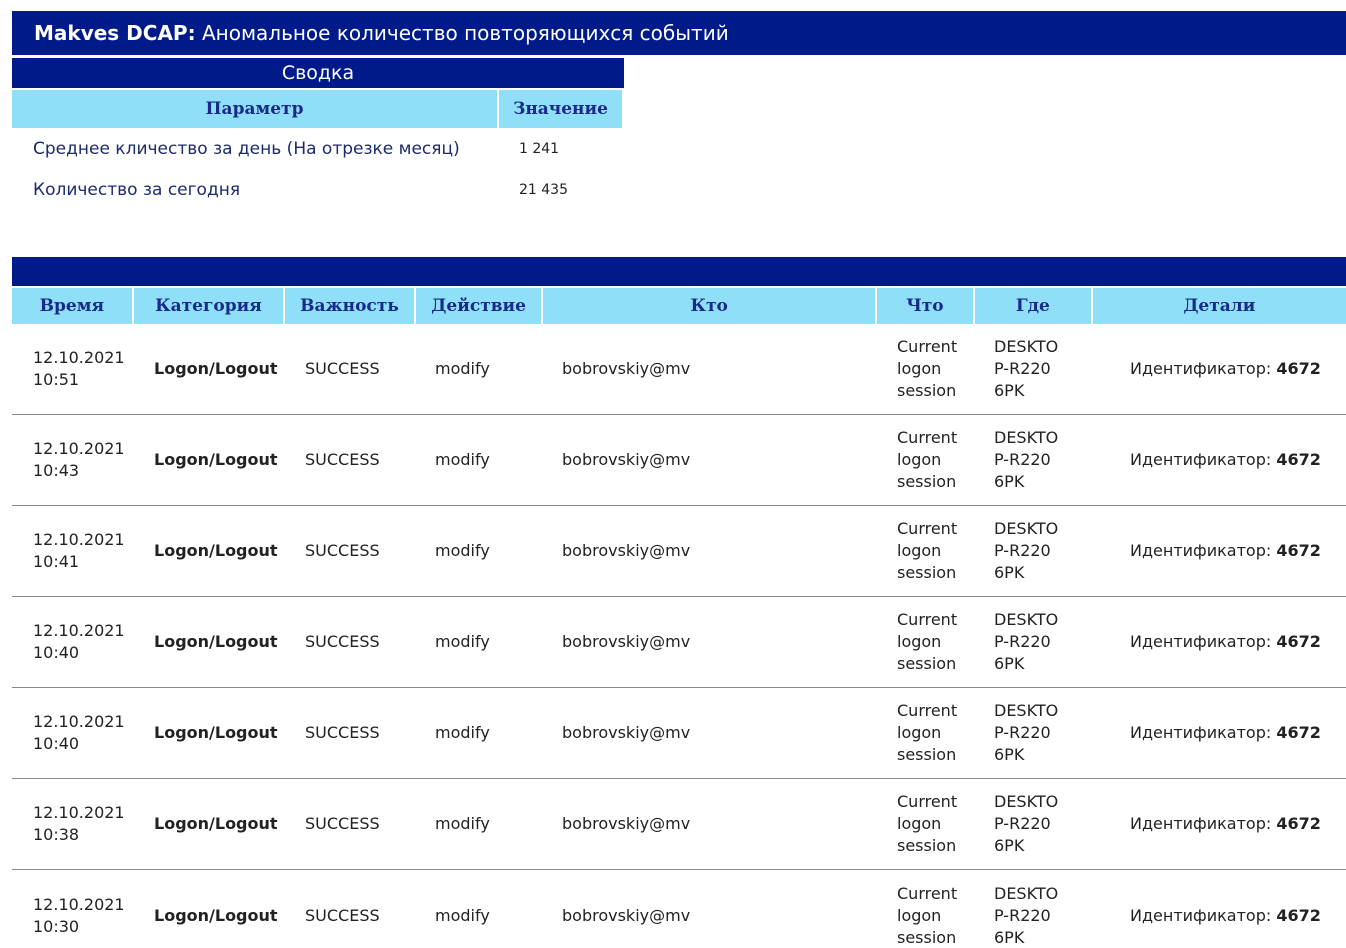  What do you see at coordinates (318, 189) in the screenshot?
I see `summary-row: Количество за сегодня 21 435` at bounding box center [318, 189].